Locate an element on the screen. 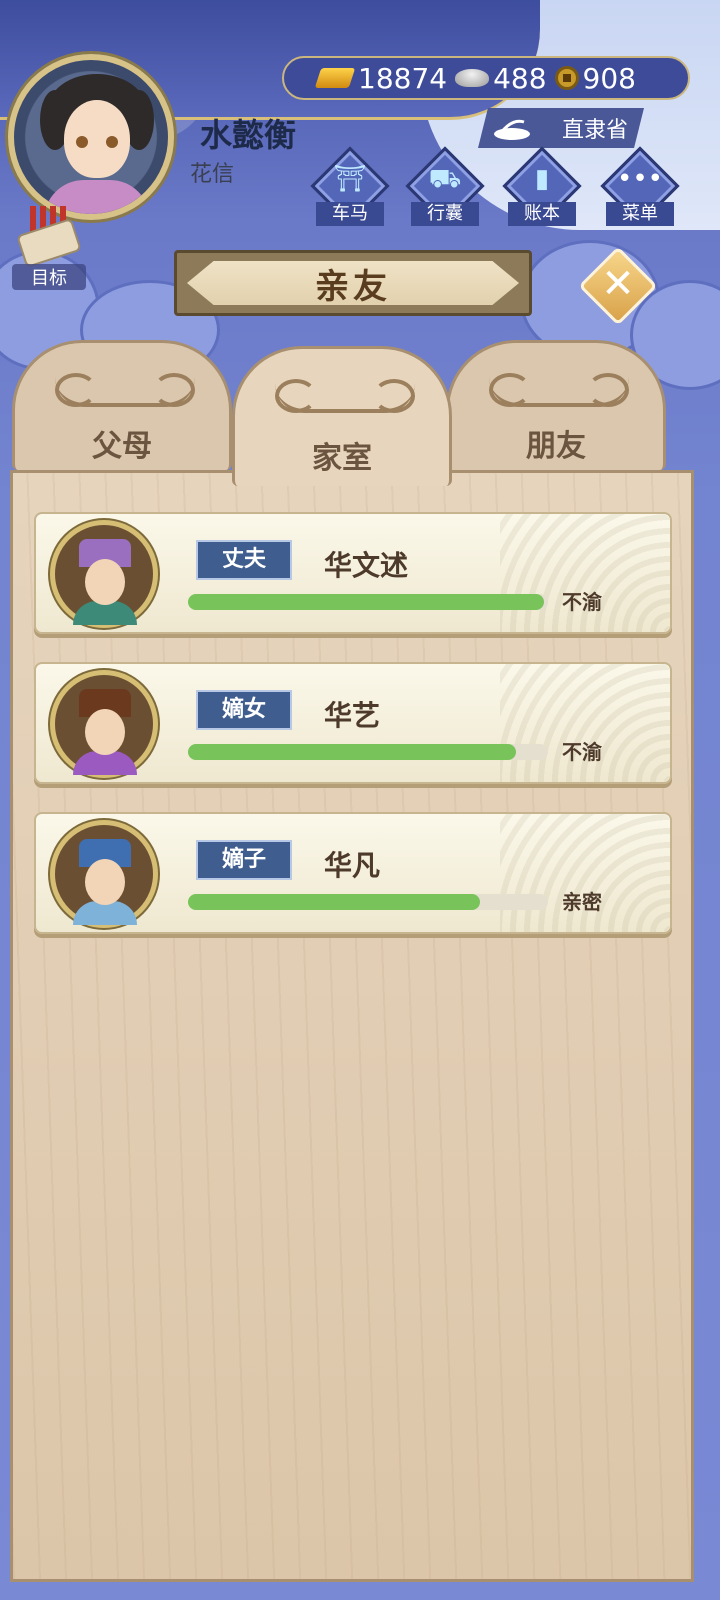 Image resolution: width=720 pixels, height=1600 pixels. location-icon is located at coordinates (512, 129).